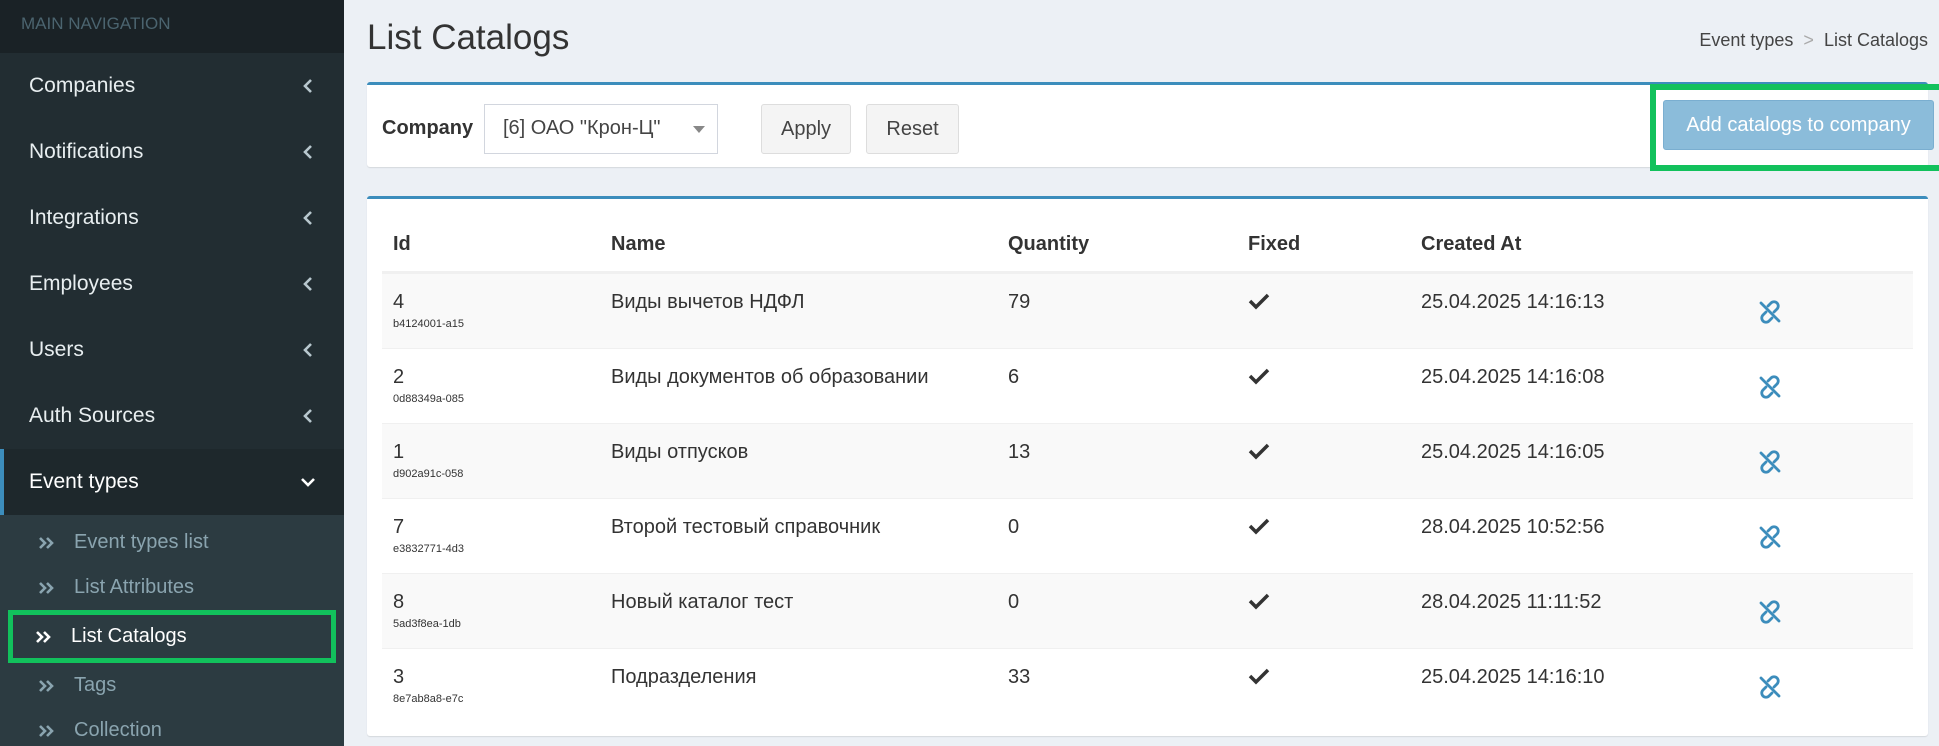  Describe the element at coordinates (1471, 244) in the screenshot. I see `column-header-created-at: Created At` at that location.